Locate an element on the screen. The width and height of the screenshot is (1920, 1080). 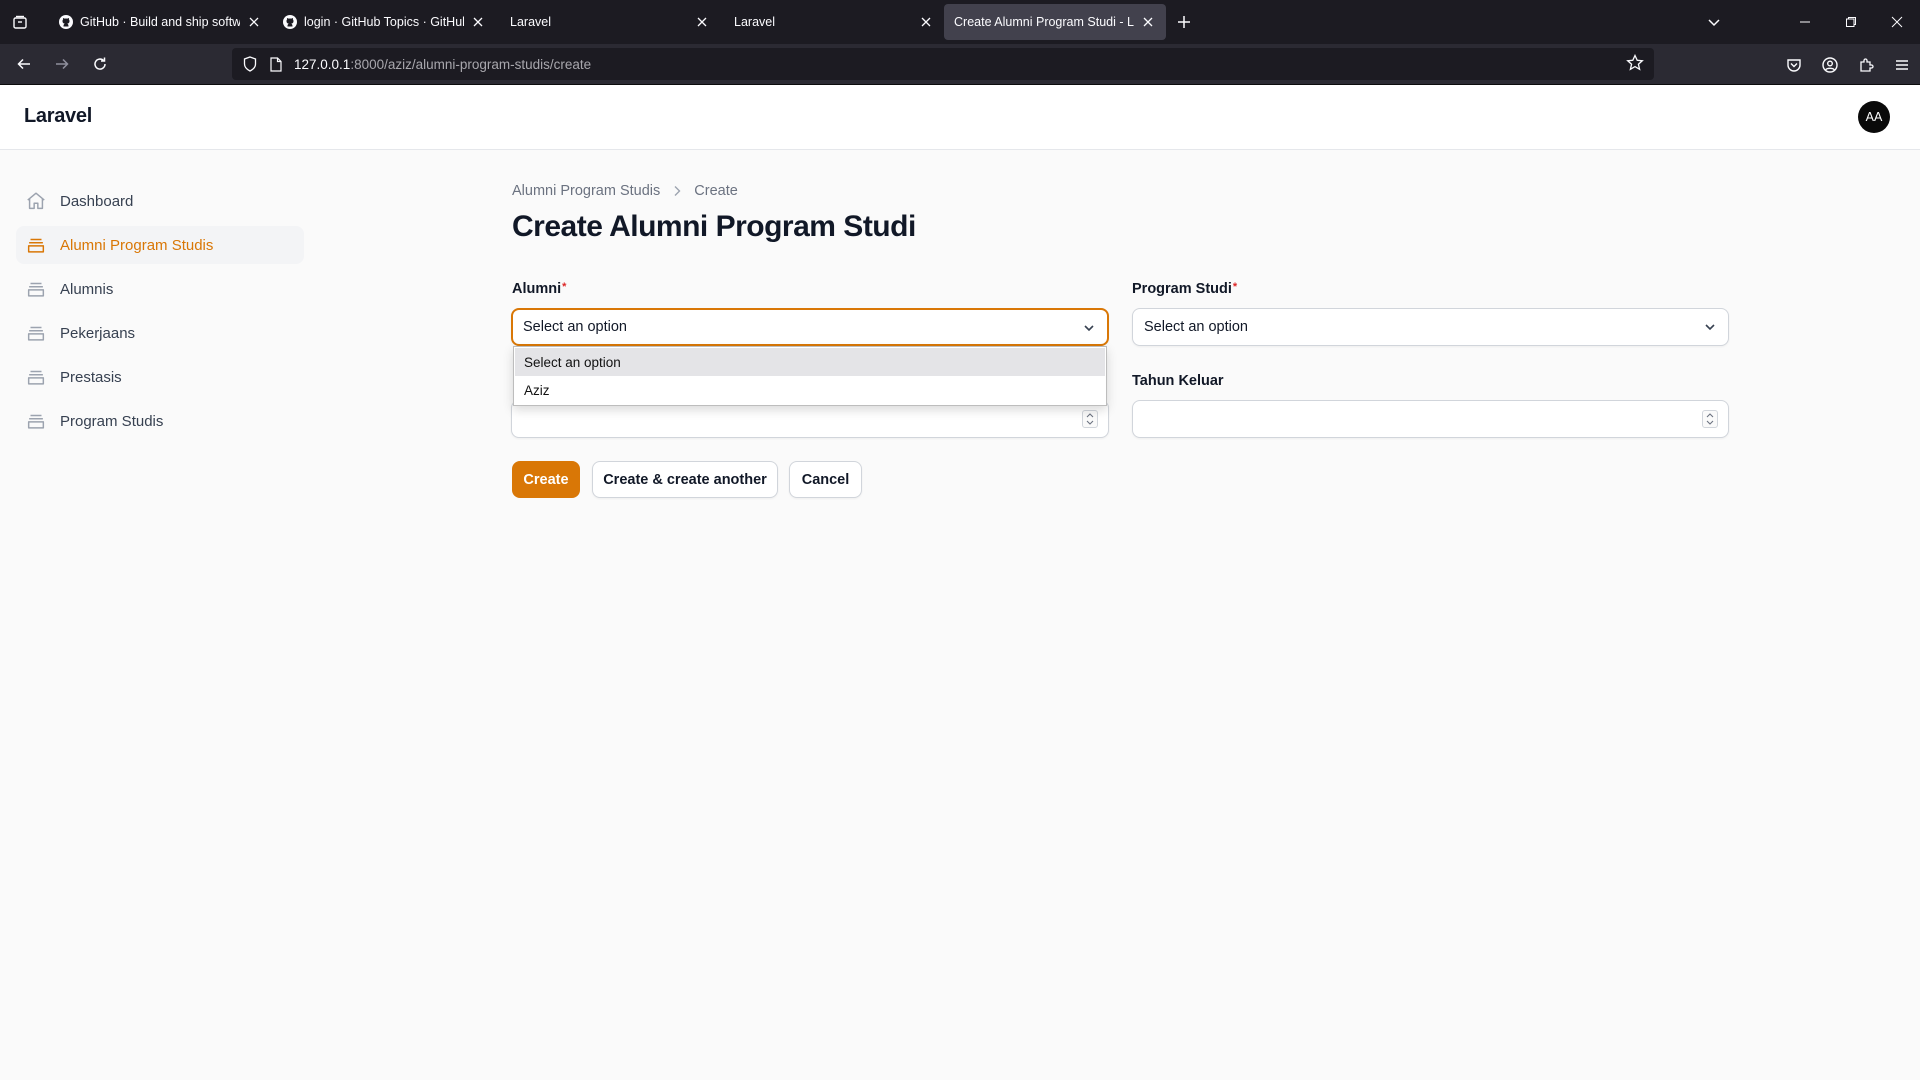
minimize-icon is located at coordinates (1805, 22).